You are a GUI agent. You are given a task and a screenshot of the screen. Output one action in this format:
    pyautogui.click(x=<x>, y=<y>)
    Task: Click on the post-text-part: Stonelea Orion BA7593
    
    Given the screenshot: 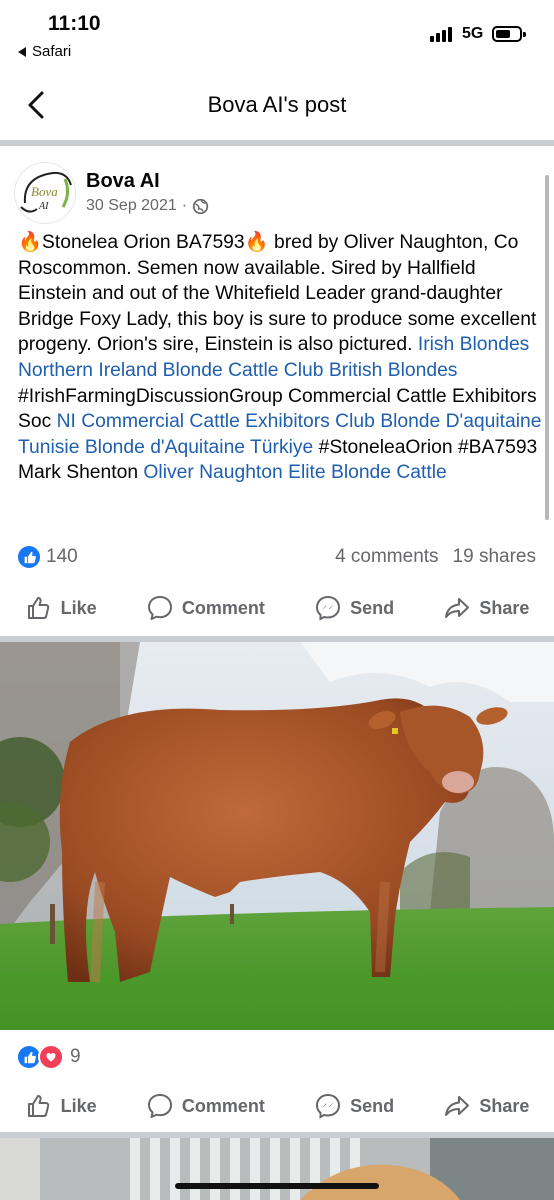 What is the action you would take?
    pyautogui.click(x=143, y=242)
    